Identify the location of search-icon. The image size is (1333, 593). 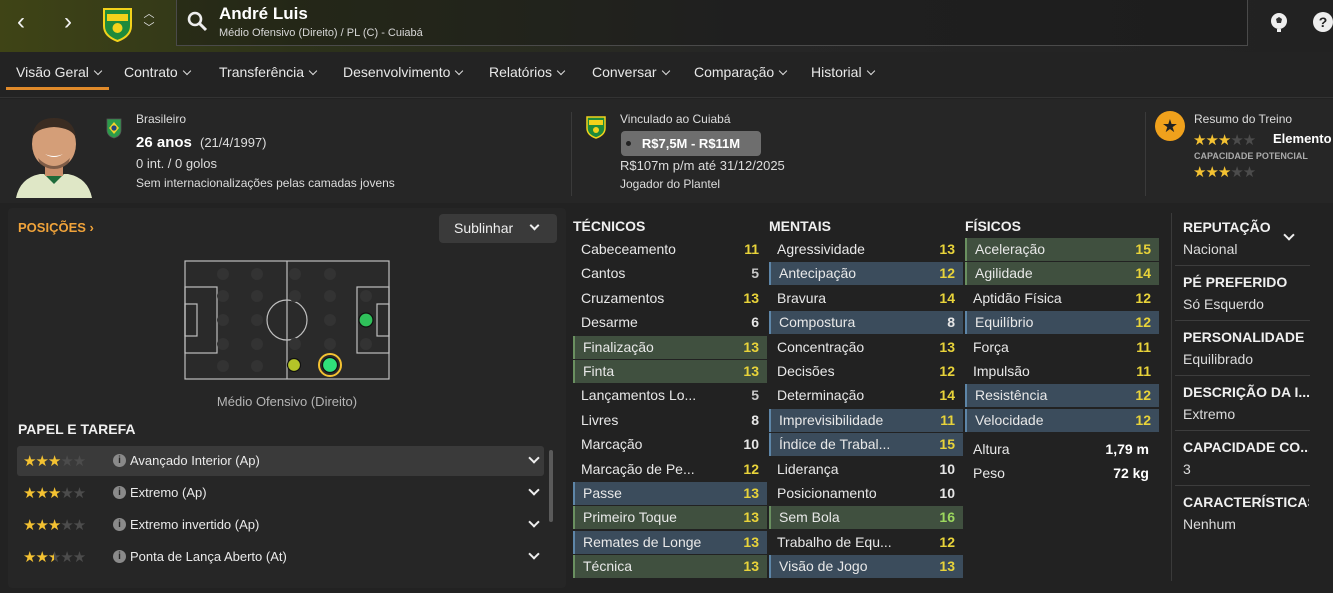
(197, 21).